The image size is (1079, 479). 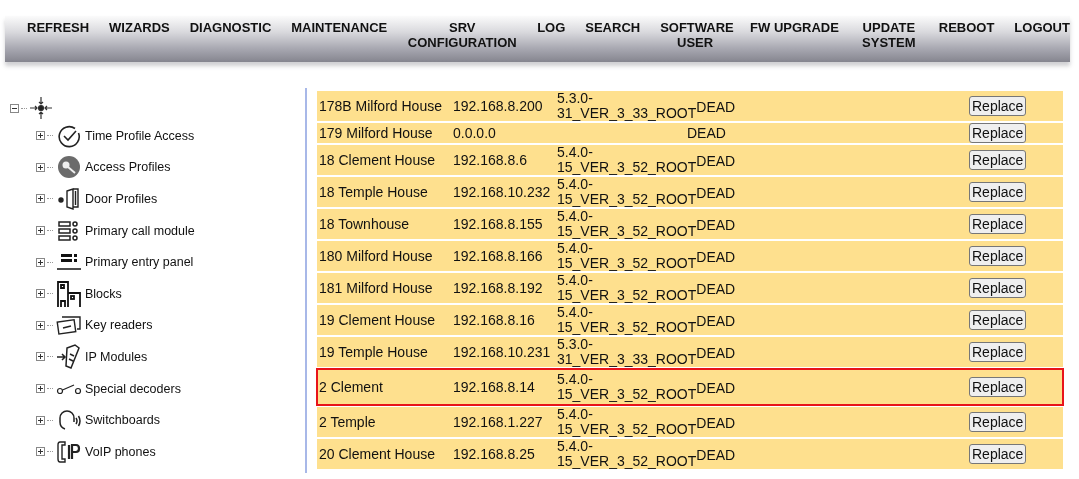 What do you see at coordinates (140, 135) in the screenshot?
I see `tree-item-label: Time Profile Access` at bounding box center [140, 135].